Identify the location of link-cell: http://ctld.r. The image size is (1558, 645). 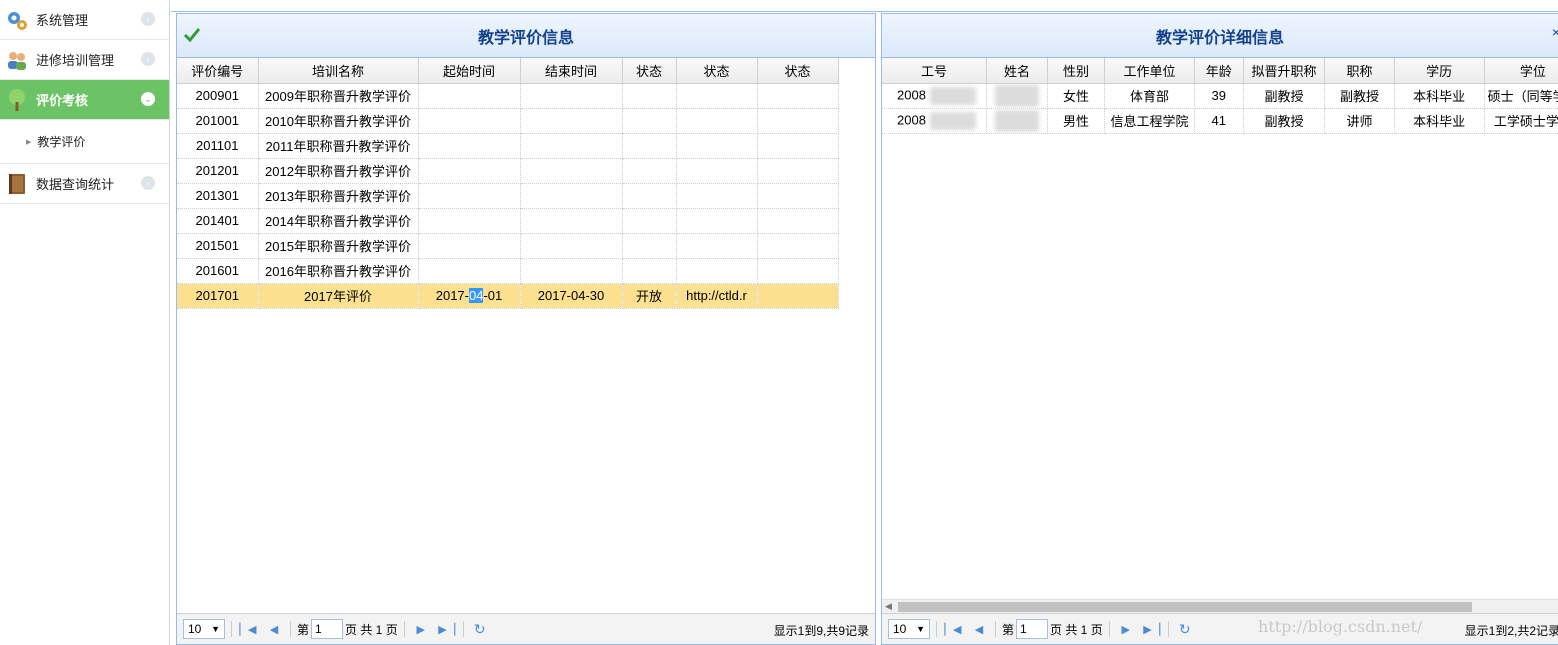
(717, 296).